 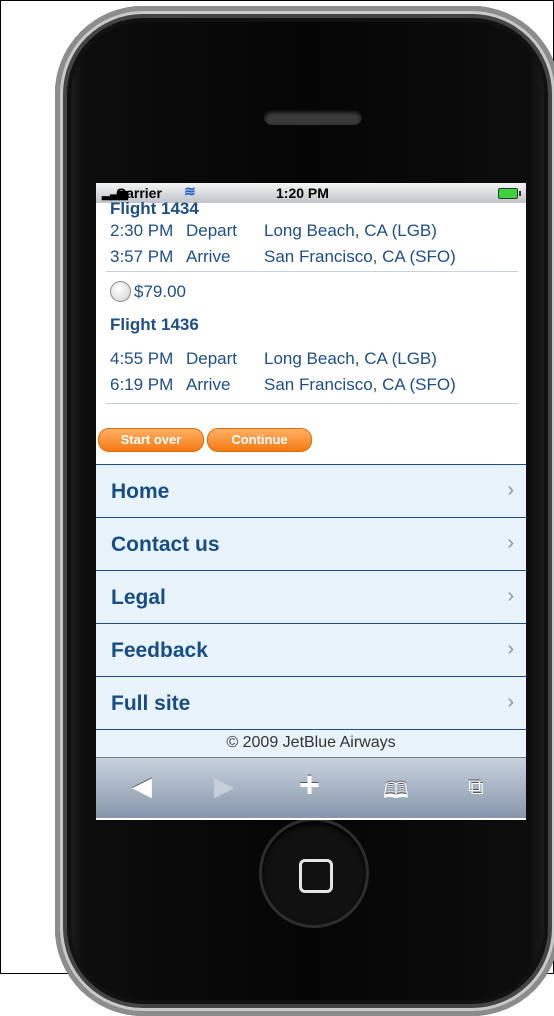 I want to click on bookmarks-icon: 🕮, so click(x=396, y=793).